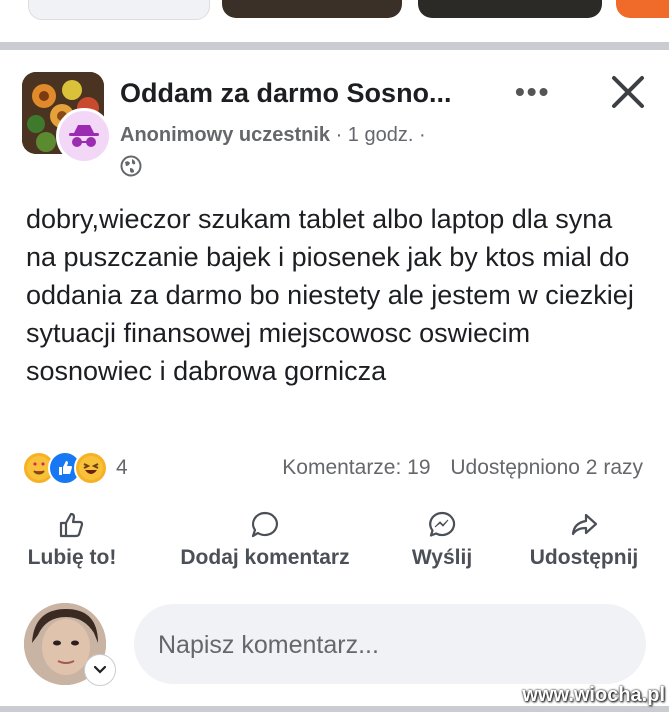 This screenshot has width=669, height=720. Describe the element at coordinates (442, 524) in the screenshot. I see `messenger-icon` at that location.